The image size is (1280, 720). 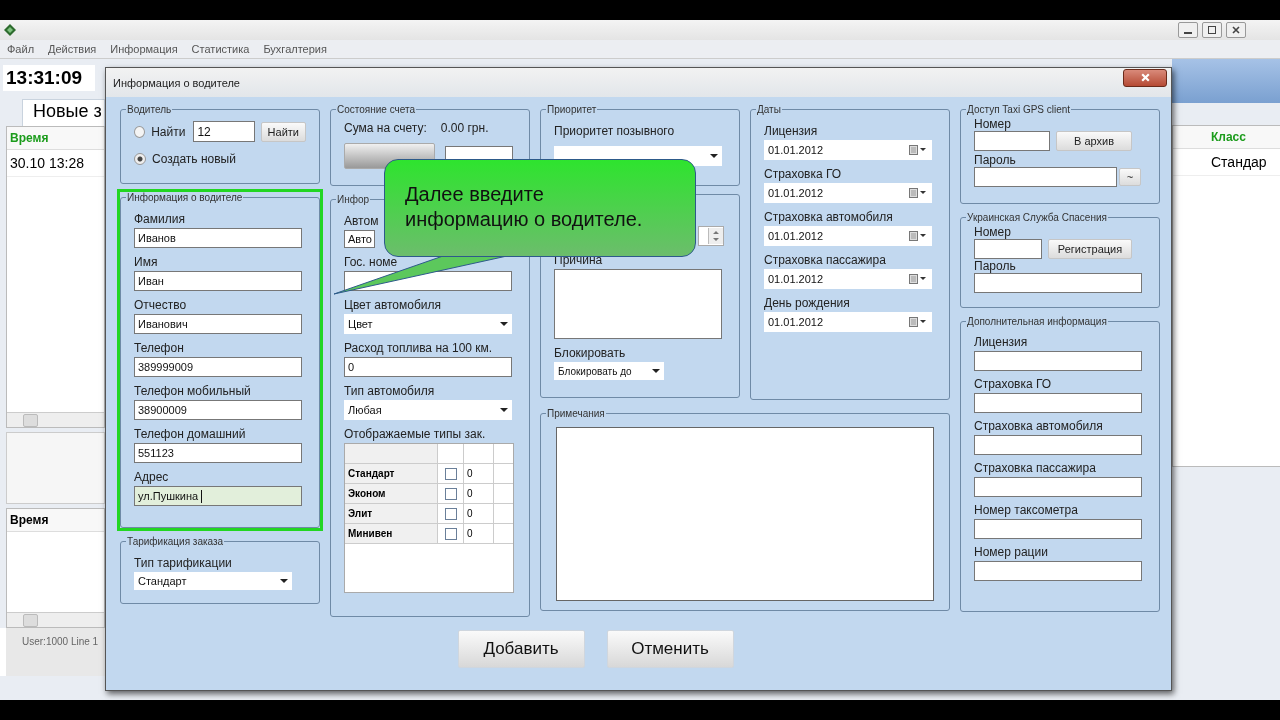 I want to click on minimize-button, so click(x=1188, y=30).